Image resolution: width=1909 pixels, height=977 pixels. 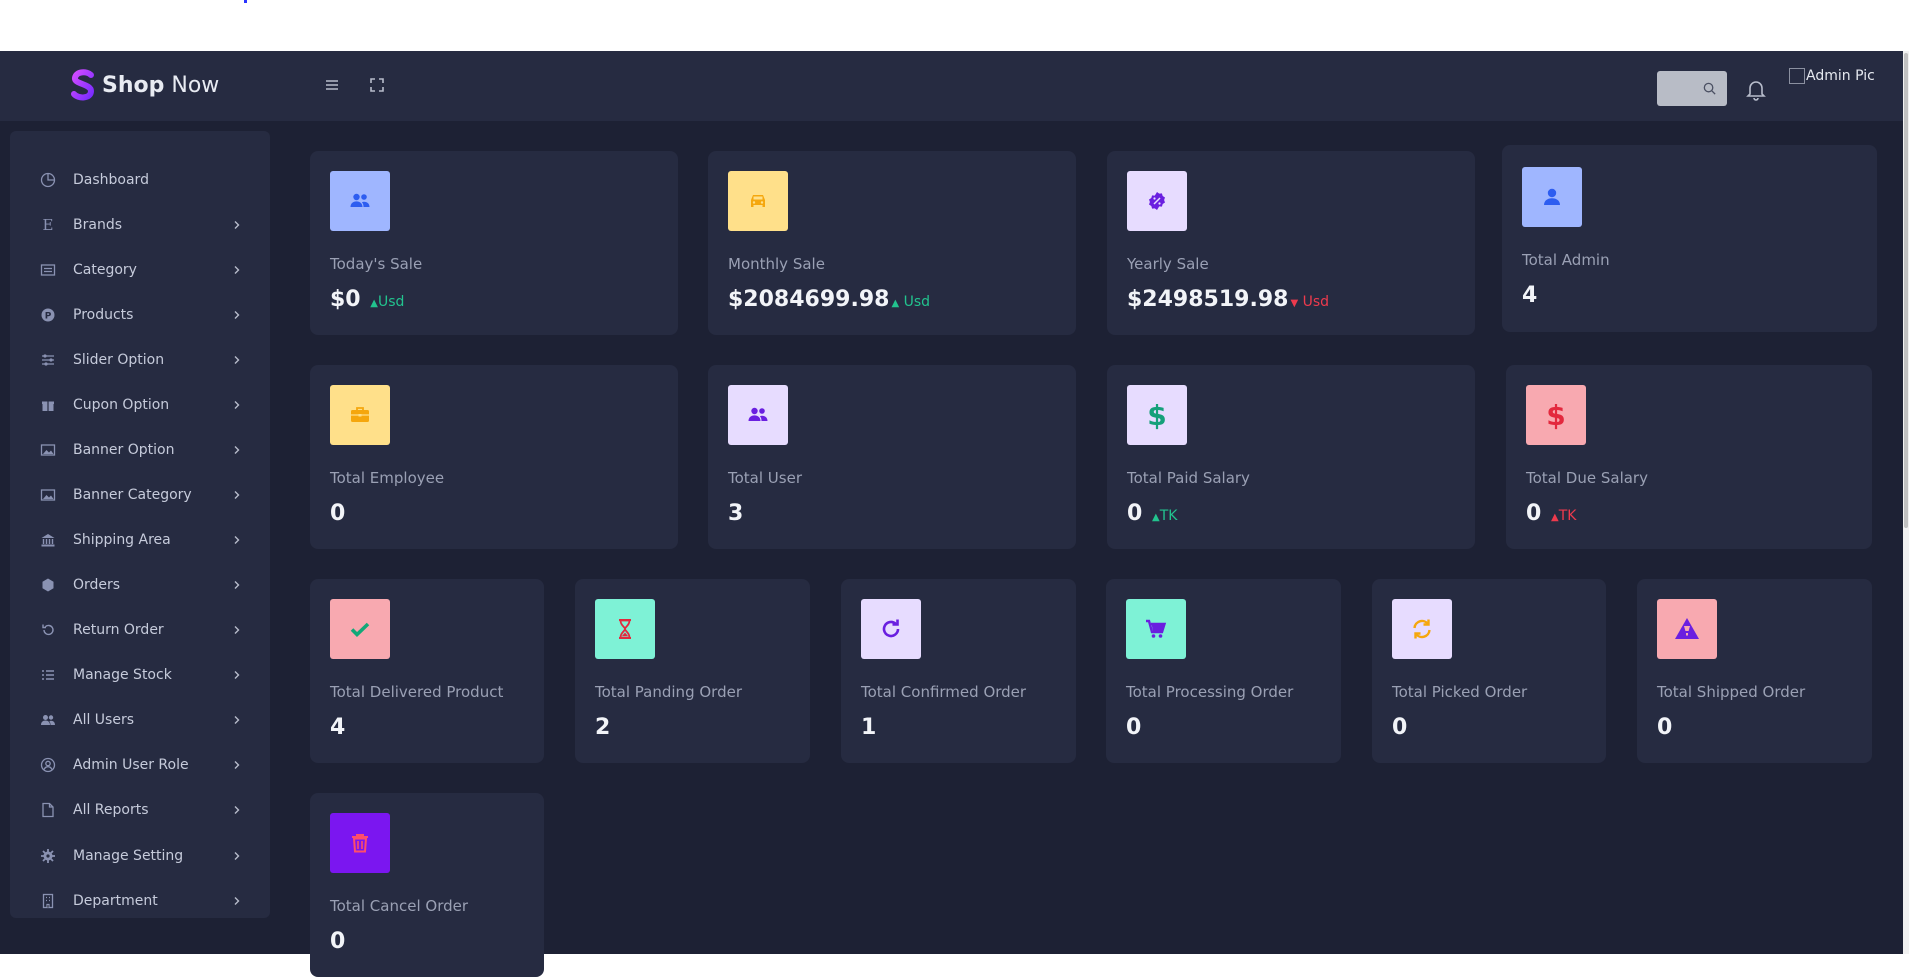 I want to click on sidebar-item-label: Brands, so click(x=97, y=224).